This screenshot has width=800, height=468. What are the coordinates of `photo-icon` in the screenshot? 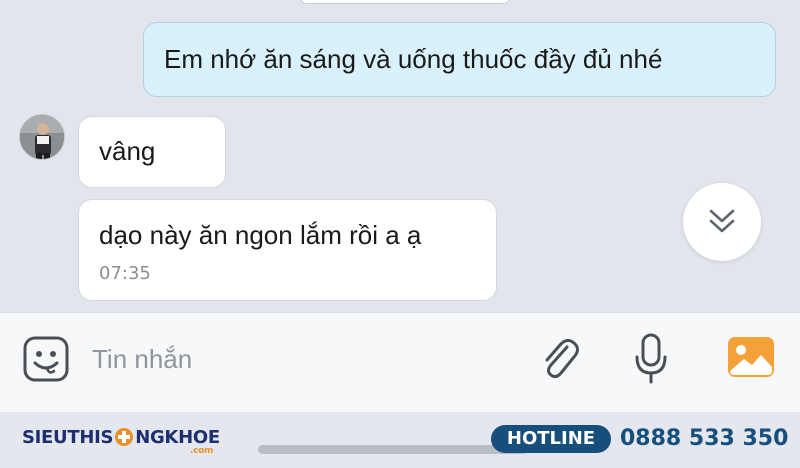 It's located at (751, 357).